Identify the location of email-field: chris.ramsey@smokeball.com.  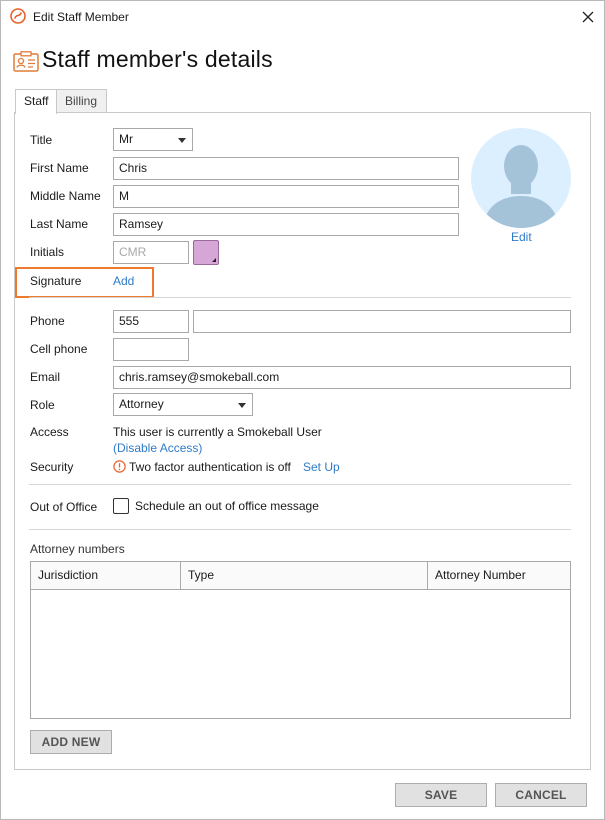
(342, 377).